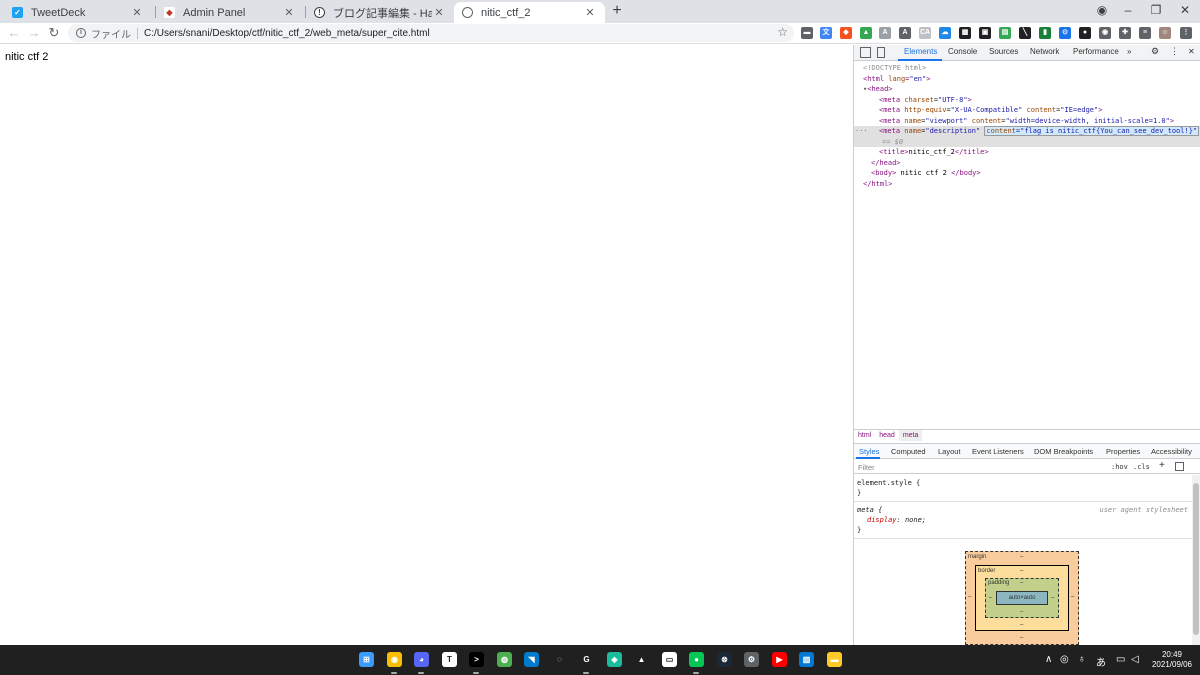 The height and width of the screenshot is (675, 1200). I want to click on youtube-music-icon: ▶, so click(779, 659).